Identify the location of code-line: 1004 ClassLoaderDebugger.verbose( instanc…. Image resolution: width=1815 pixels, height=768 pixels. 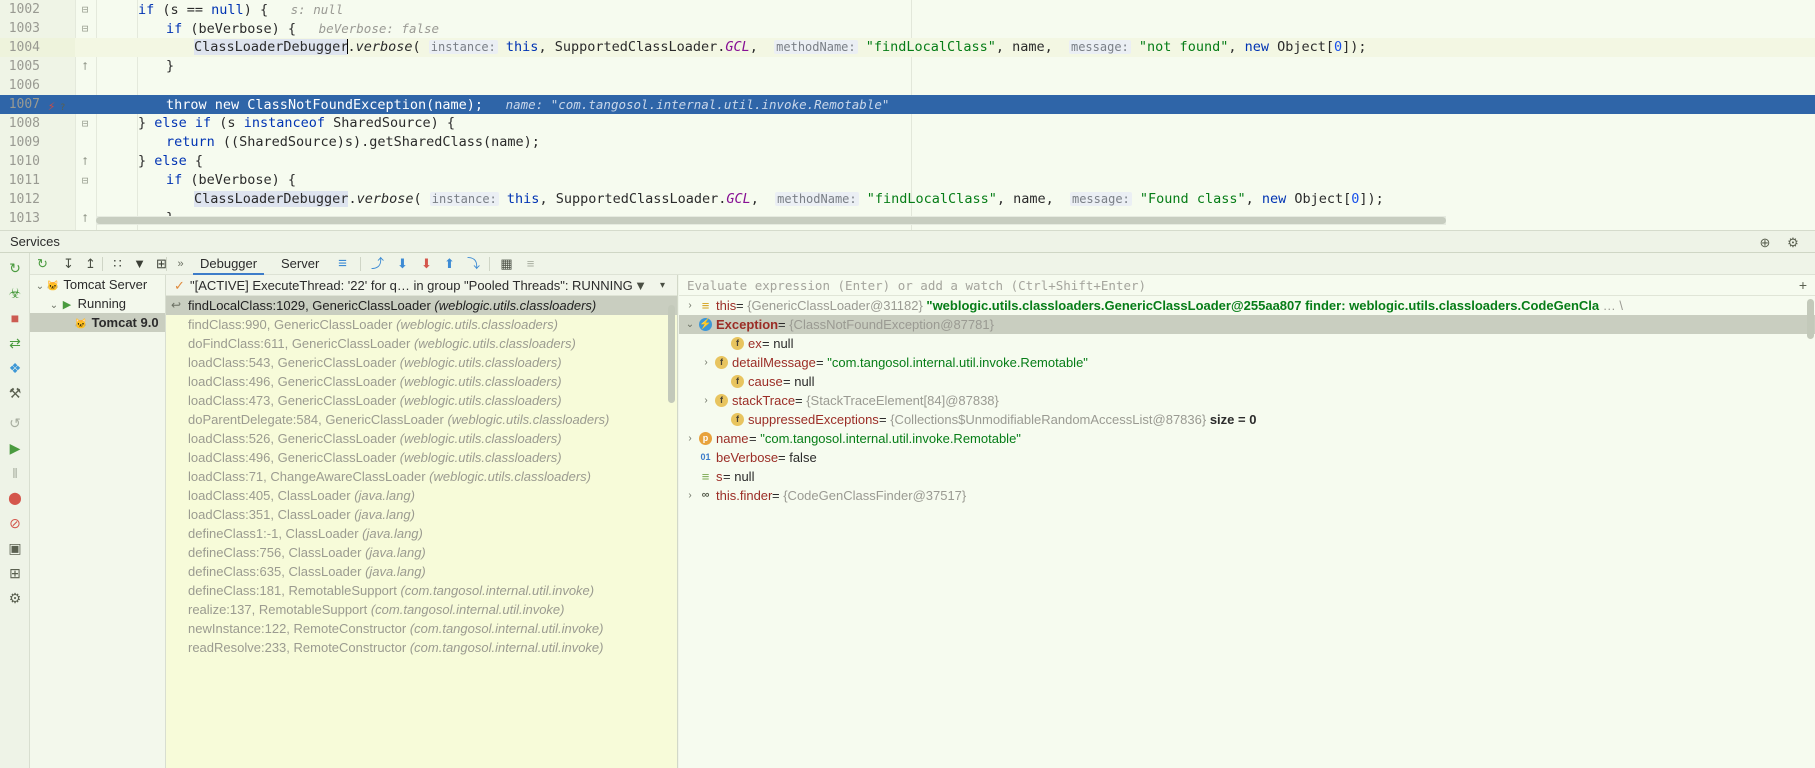
(907, 47).